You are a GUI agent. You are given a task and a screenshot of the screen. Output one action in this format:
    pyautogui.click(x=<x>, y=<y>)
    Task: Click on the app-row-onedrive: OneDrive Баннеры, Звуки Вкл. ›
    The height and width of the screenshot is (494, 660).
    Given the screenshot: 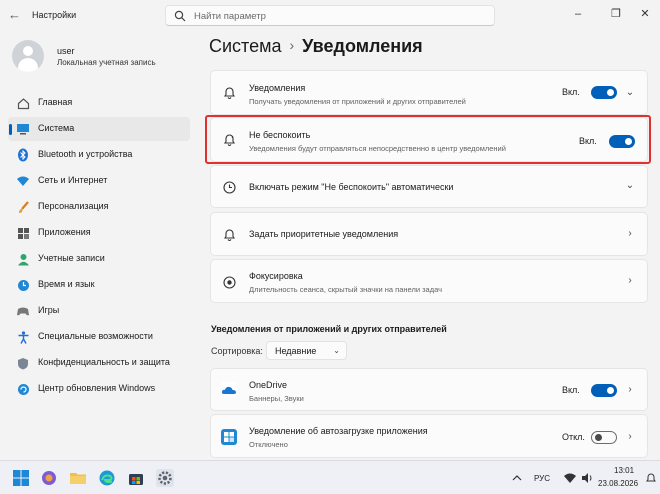 What is the action you would take?
    pyautogui.click(x=429, y=389)
    